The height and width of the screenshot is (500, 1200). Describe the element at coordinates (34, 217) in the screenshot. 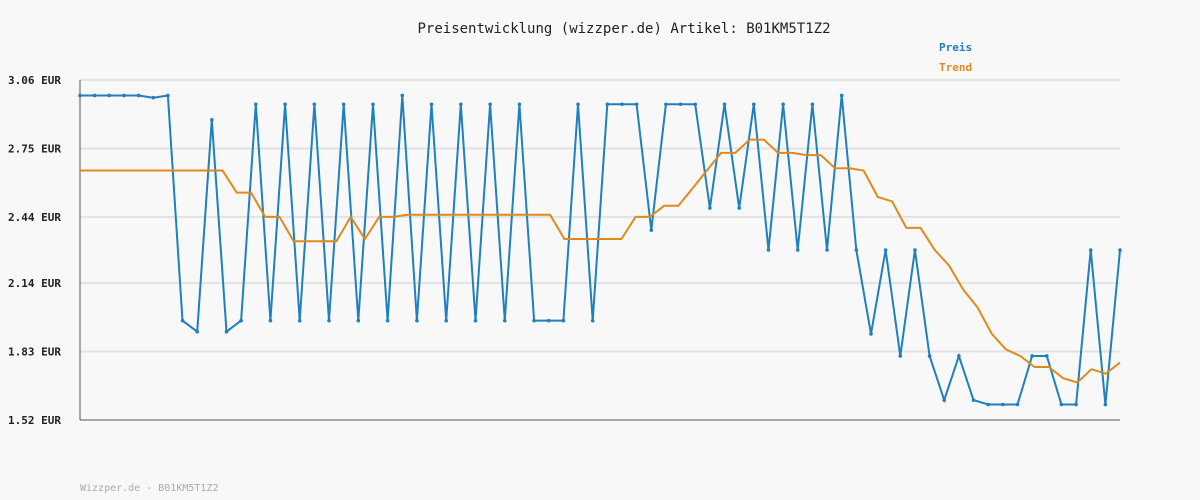

I see `y-tick-label: 2.44 EUR` at that location.